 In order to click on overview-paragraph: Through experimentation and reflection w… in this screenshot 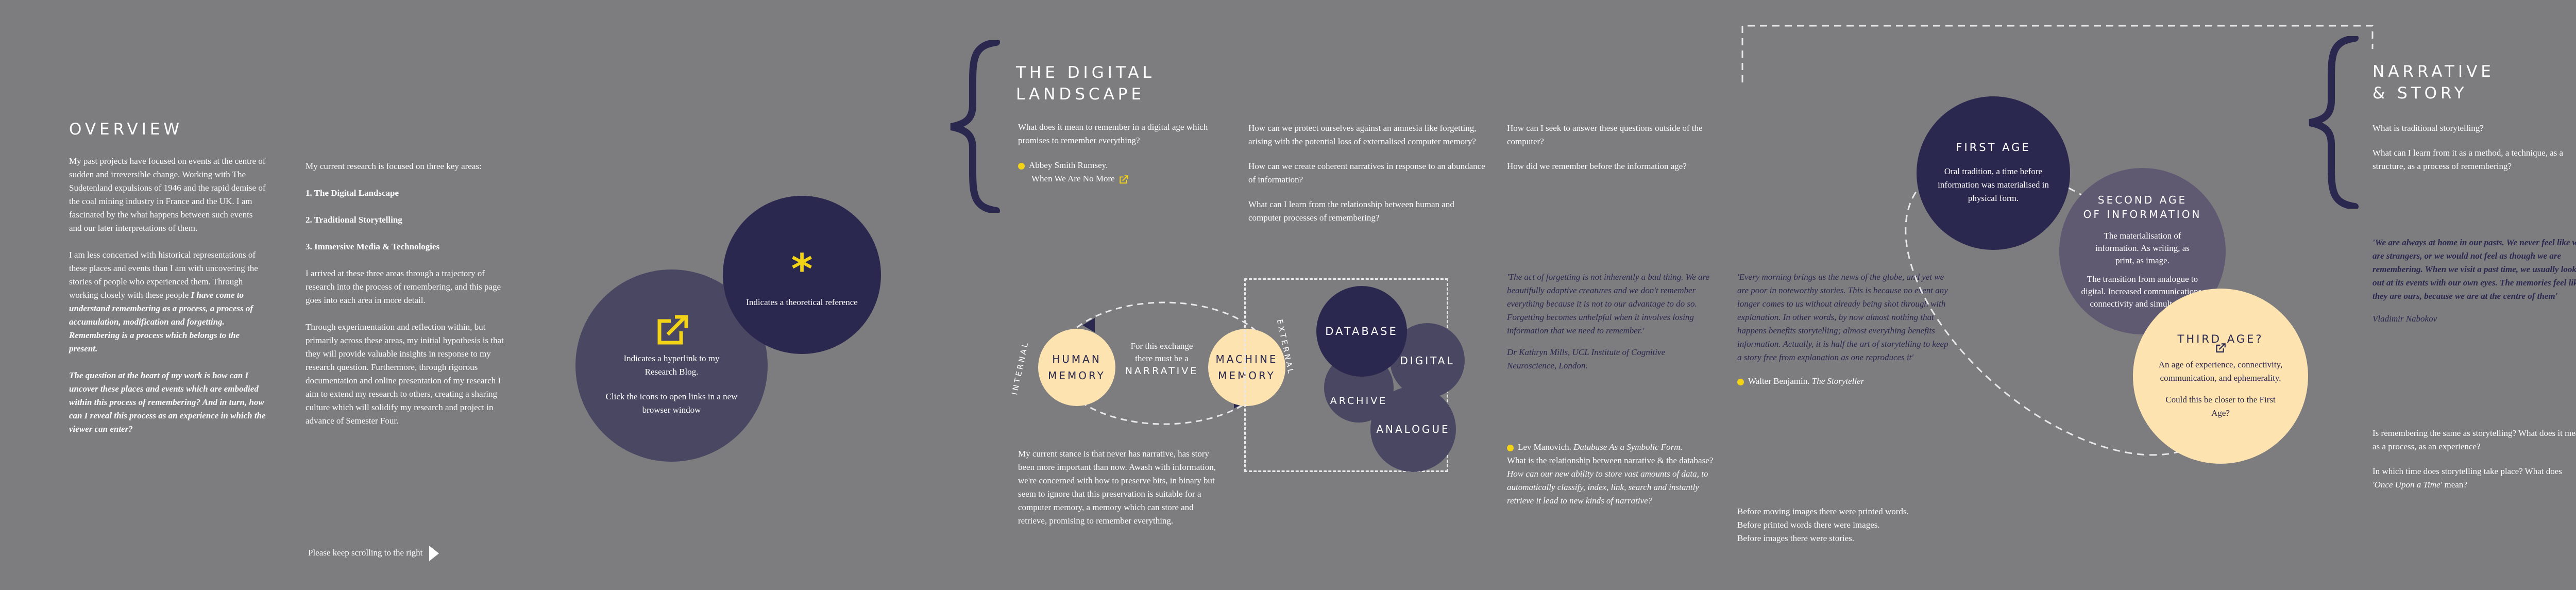, I will do `click(405, 374)`.